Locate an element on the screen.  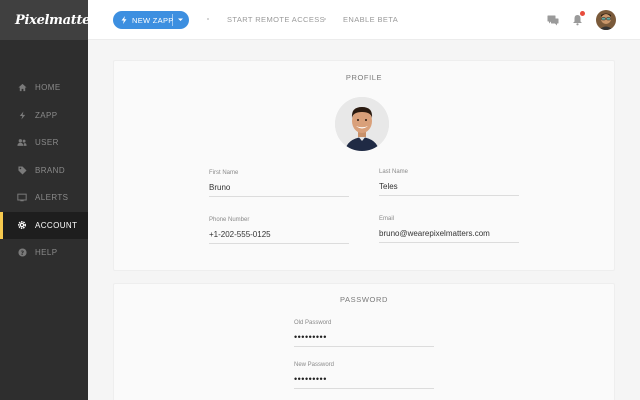
first-name-input: Bruno is located at coordinates (279, 190).